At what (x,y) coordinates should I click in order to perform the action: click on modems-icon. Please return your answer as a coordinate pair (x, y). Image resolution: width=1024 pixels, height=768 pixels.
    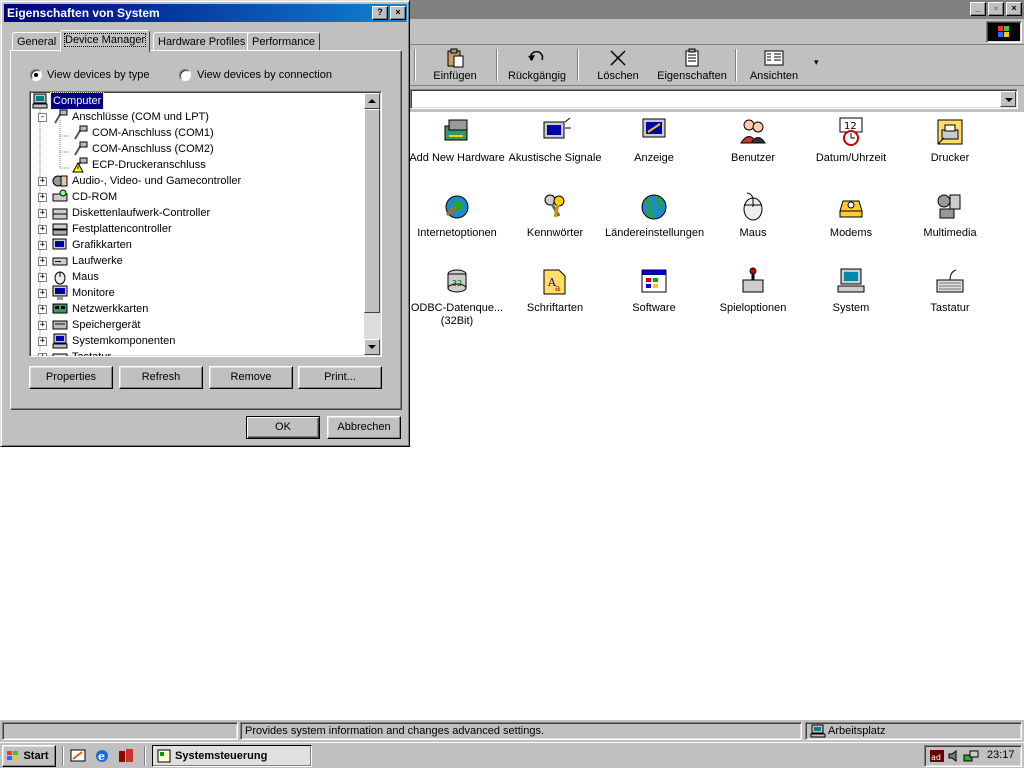
    Looking at the image, I should click on (851, 209).